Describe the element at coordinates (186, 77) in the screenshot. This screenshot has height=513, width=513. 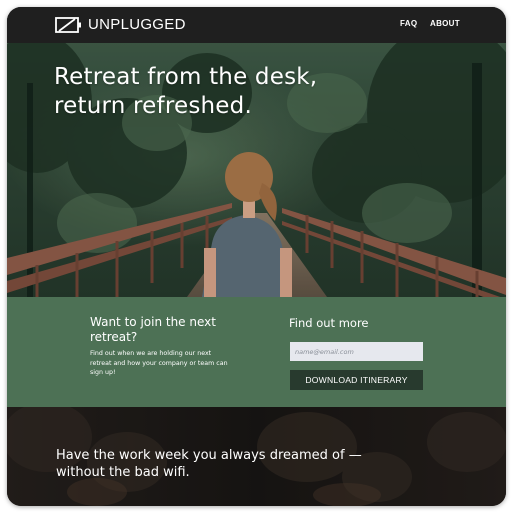
I see `hero-title-line1: Retreat from the desk,` at that location.